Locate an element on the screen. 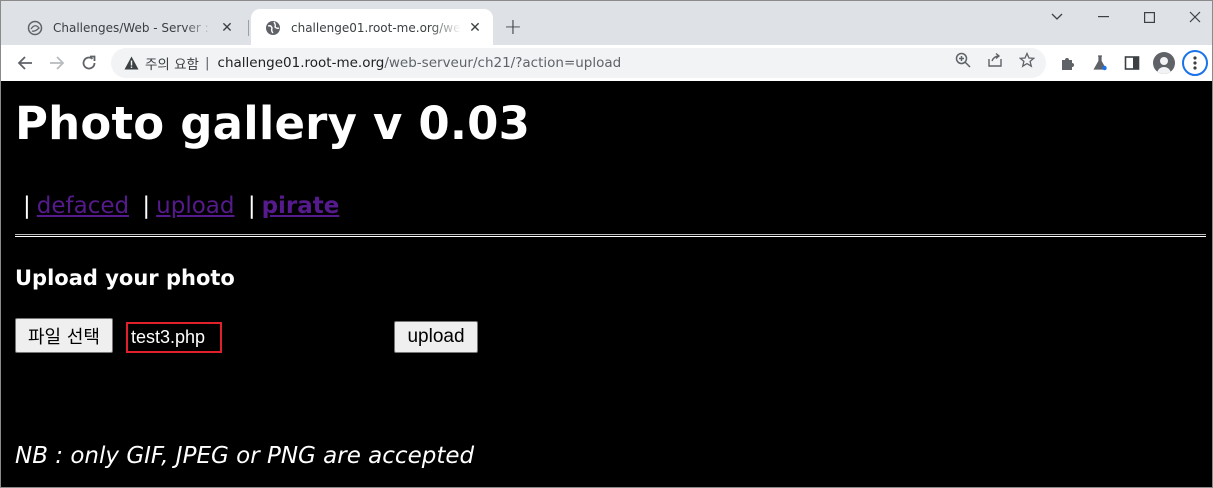 This screenshot has width=1213, height=488. tab-separator is located at coordinates (248, 28).